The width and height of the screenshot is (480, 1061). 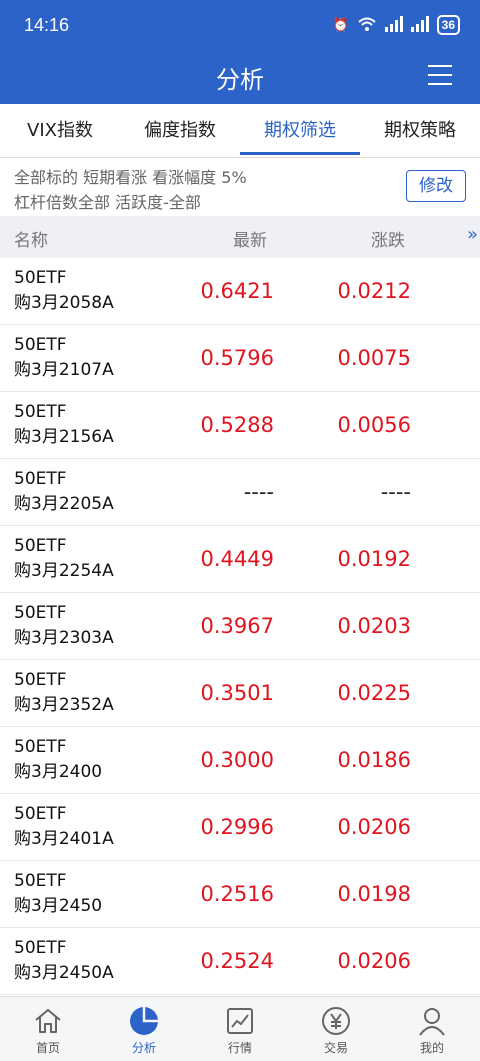 What do you see at coordinates (143, 1048) in the screenshot?
I see `nav-analysis-label: 分析` at bounding box center [143, 1048].